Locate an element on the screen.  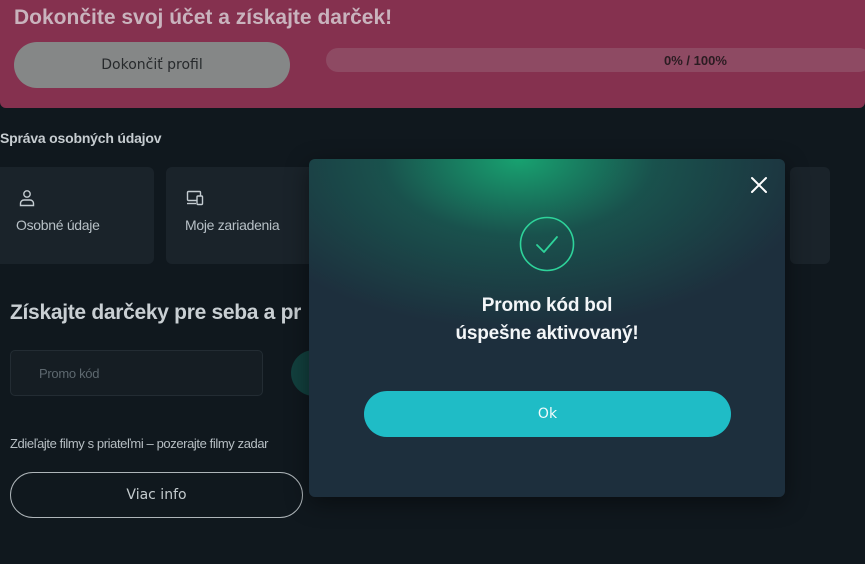
ok-button: Ok is located at coordinates (547, 414).